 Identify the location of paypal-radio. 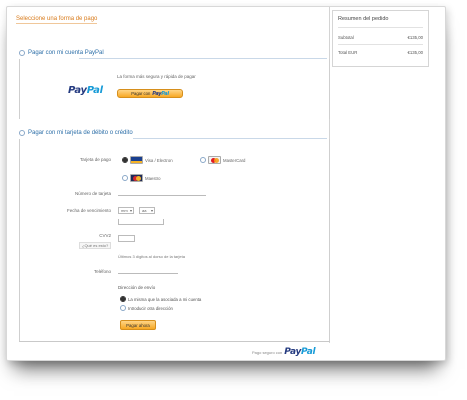
(22, 53).